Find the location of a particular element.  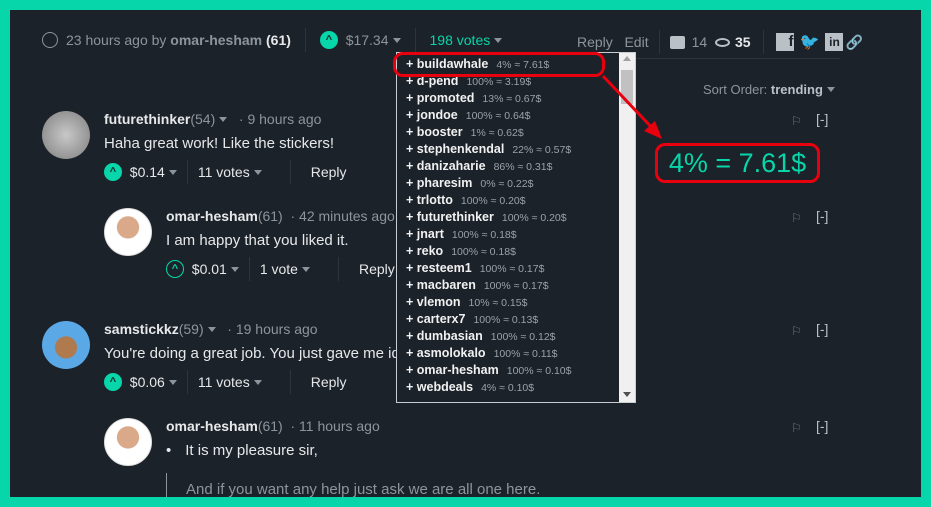

annotation-arrow is located at coordinates (631, 106).